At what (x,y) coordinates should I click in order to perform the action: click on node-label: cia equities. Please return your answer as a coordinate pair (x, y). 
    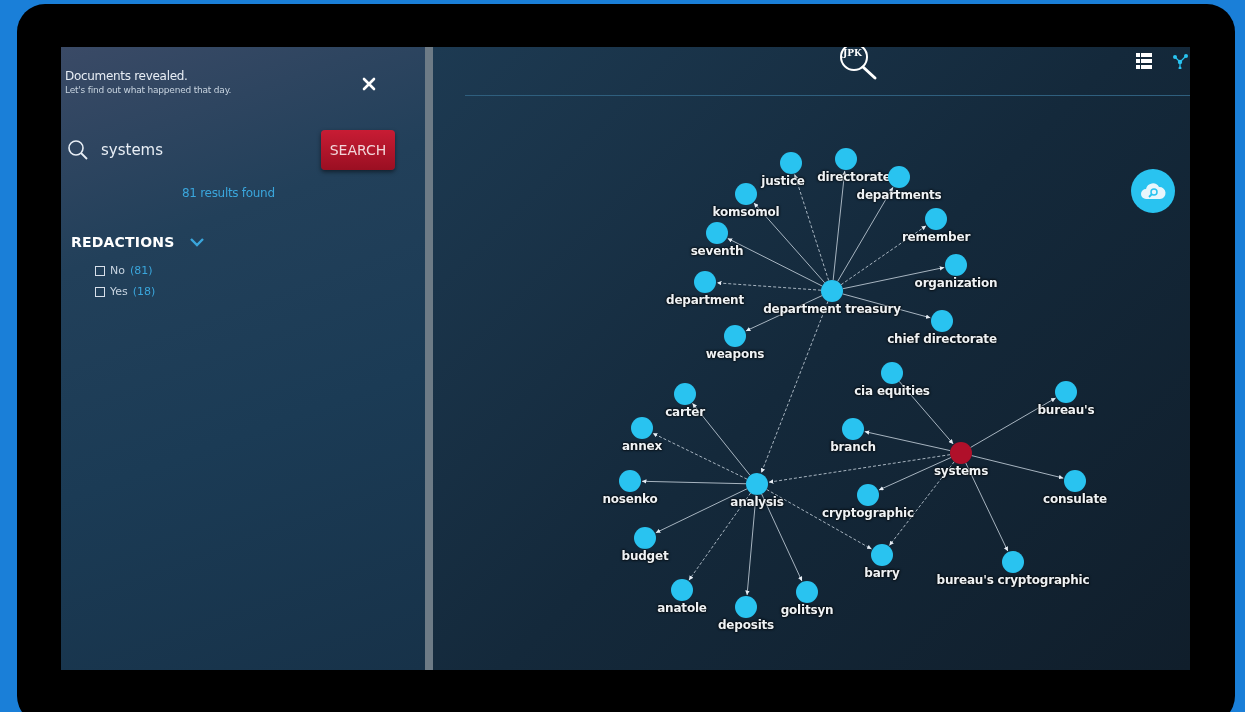
    Looking at the image, I should click on (892, 391).